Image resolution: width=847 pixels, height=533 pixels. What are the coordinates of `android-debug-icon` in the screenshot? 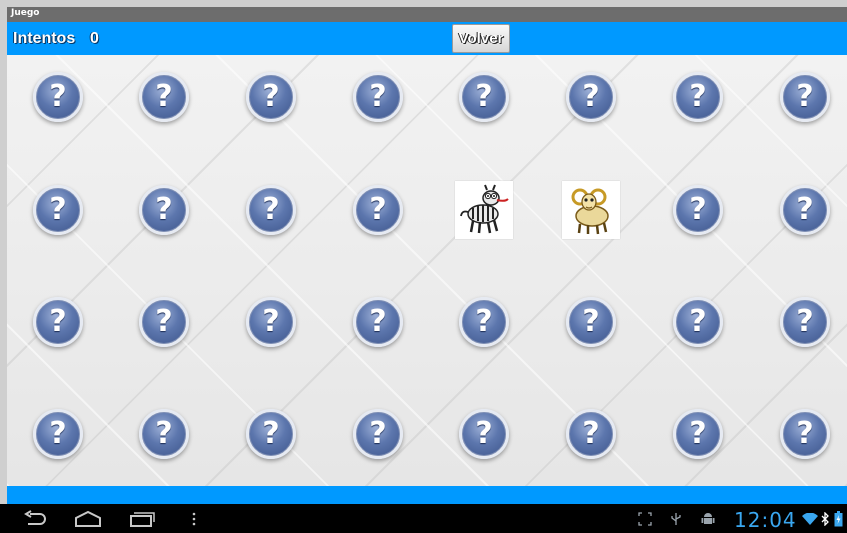 It's located at (708, 518).